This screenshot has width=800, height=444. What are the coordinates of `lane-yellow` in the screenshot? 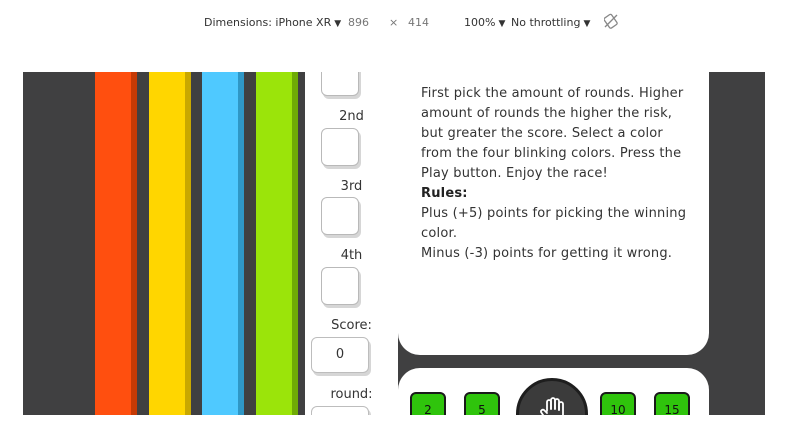 It's located at (170, 243).